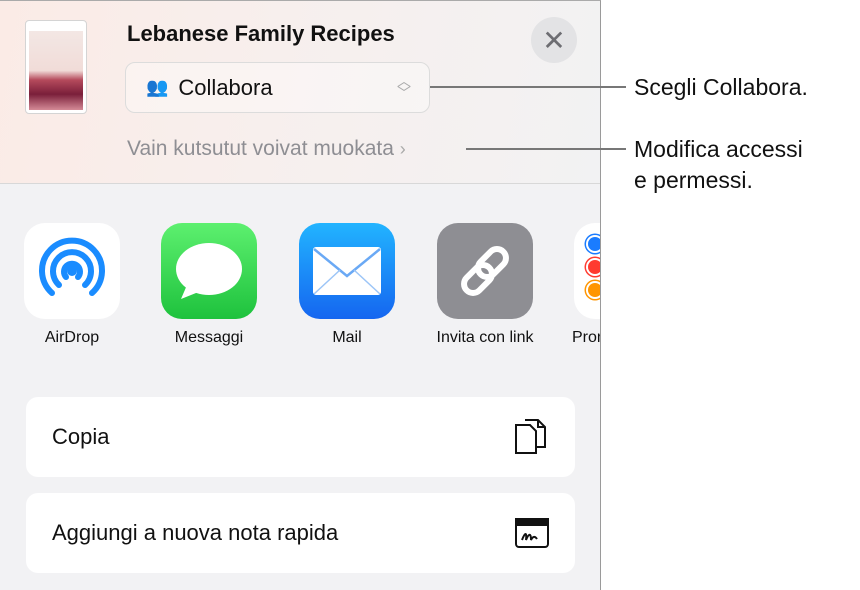 The height and width of the screenshot is (590, 860). What do you see at coordinates (485, 337) in the screenshot?
I see `app-label: Invita con link` at bounding box center [485, 337].